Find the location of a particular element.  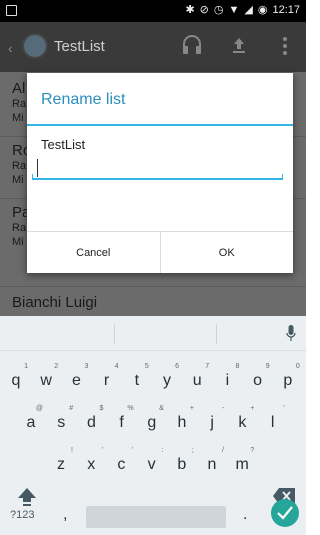

suggestion-strip is located at coordinates (153, 333).